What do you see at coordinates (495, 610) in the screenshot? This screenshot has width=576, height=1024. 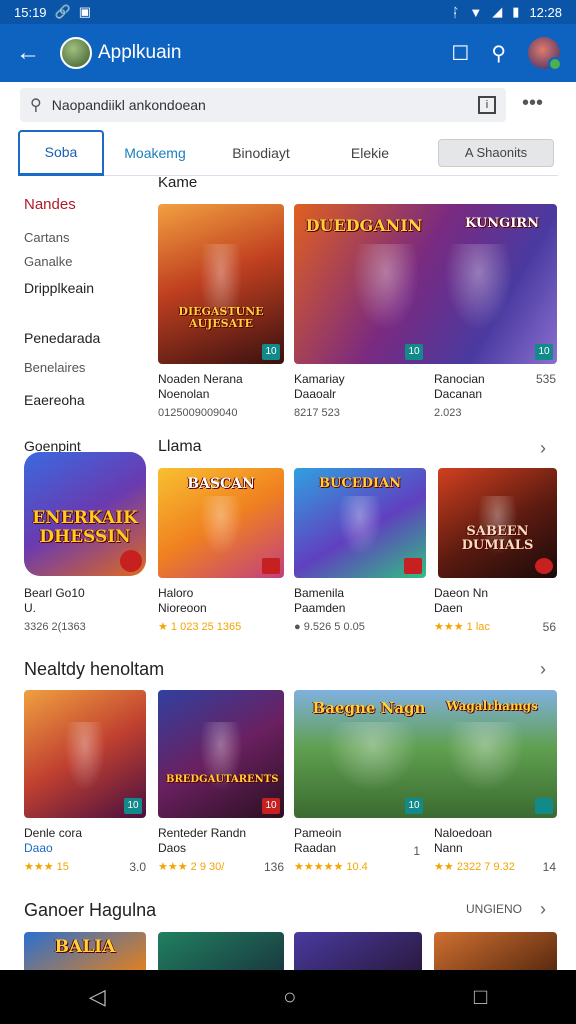 I see `game-meta: Daeon Nn Daen ★★★ 1 lac 56` at bounding box center [495, 610].